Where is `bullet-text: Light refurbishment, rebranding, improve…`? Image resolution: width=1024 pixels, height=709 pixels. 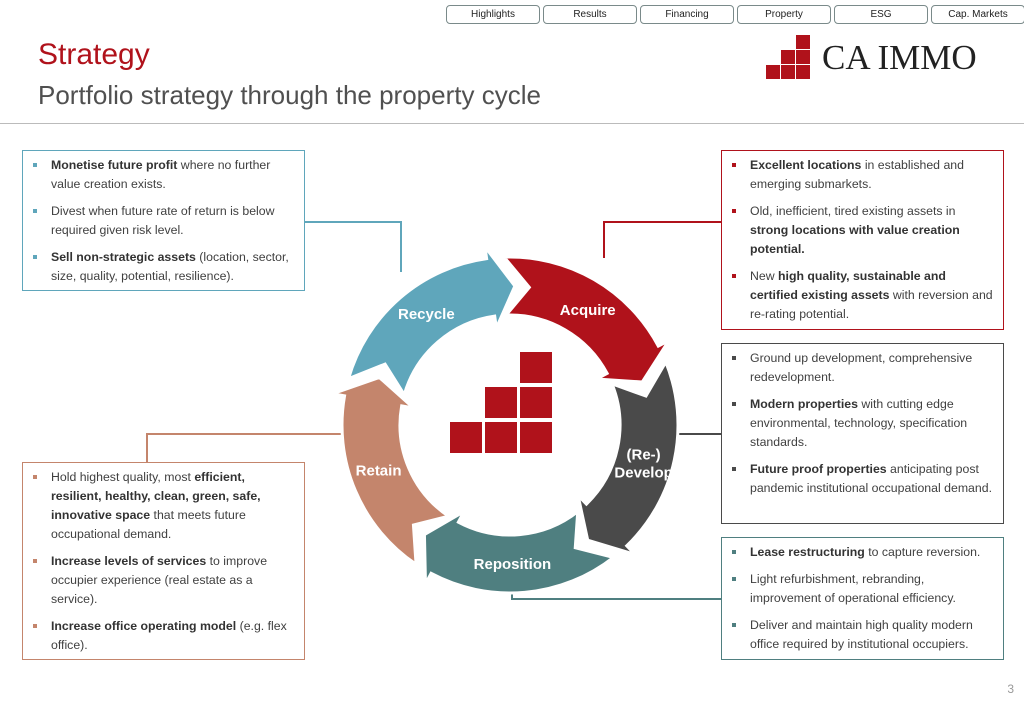
bullet-text: Light refurbishment, rebranding, improve… is located at coordinates (853, 588).